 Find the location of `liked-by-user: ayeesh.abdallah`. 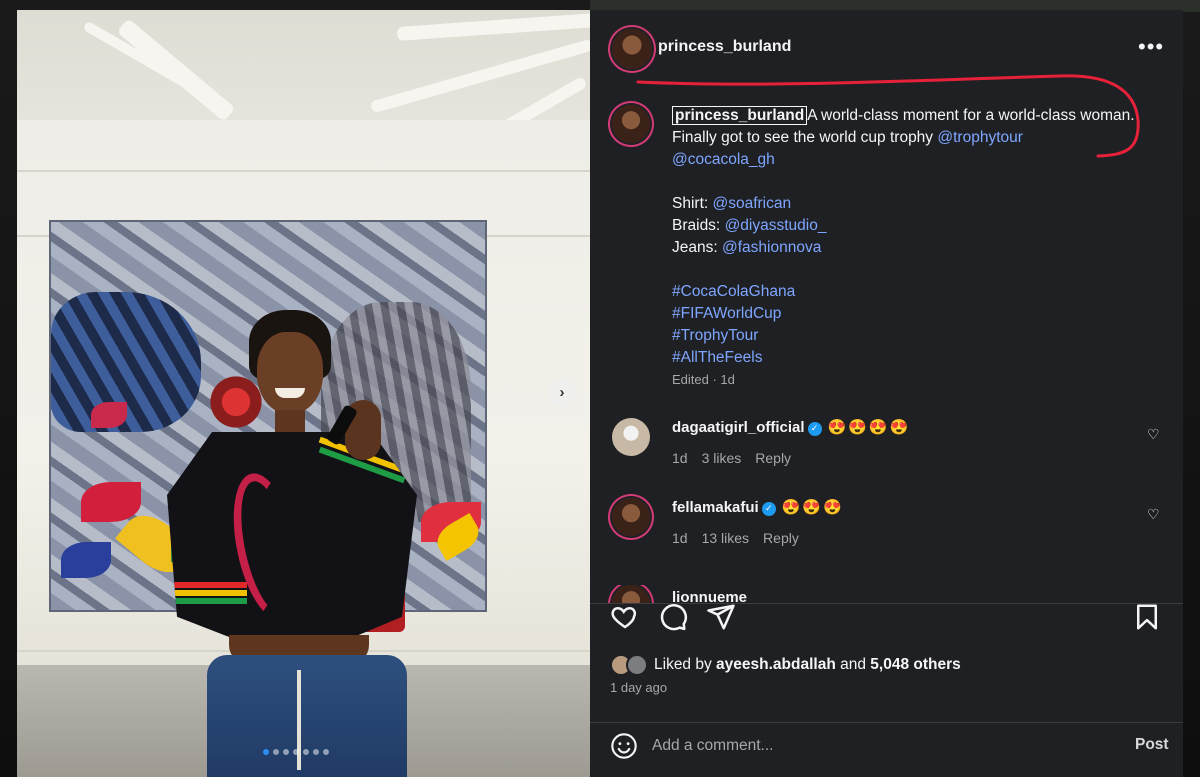

liked-by-user: ayeesh.abdallah is located at coordinates (776, 664).